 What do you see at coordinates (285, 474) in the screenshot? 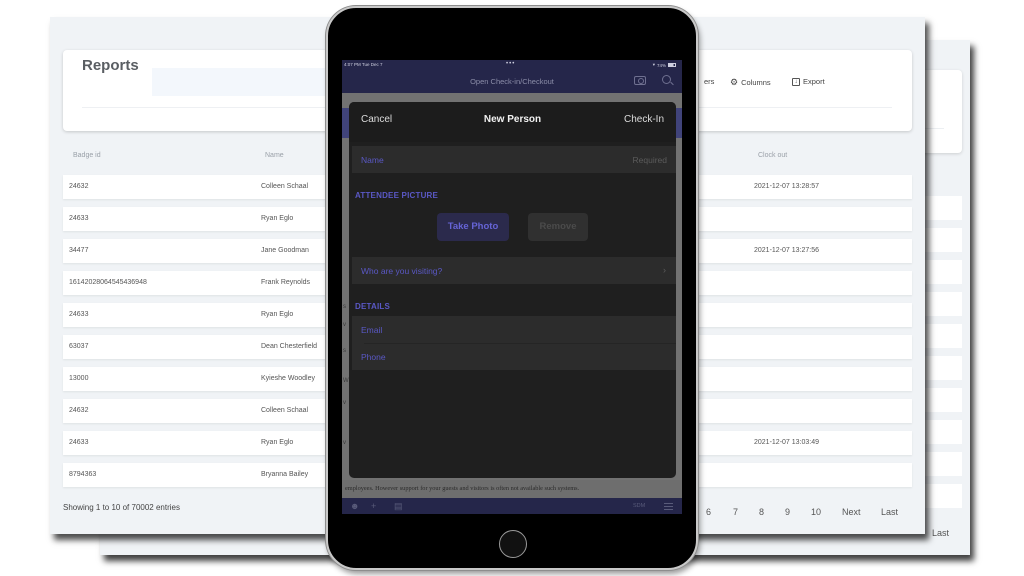
I see `name-cell: Bryanna Bailey` at bounding box center [285, 474].